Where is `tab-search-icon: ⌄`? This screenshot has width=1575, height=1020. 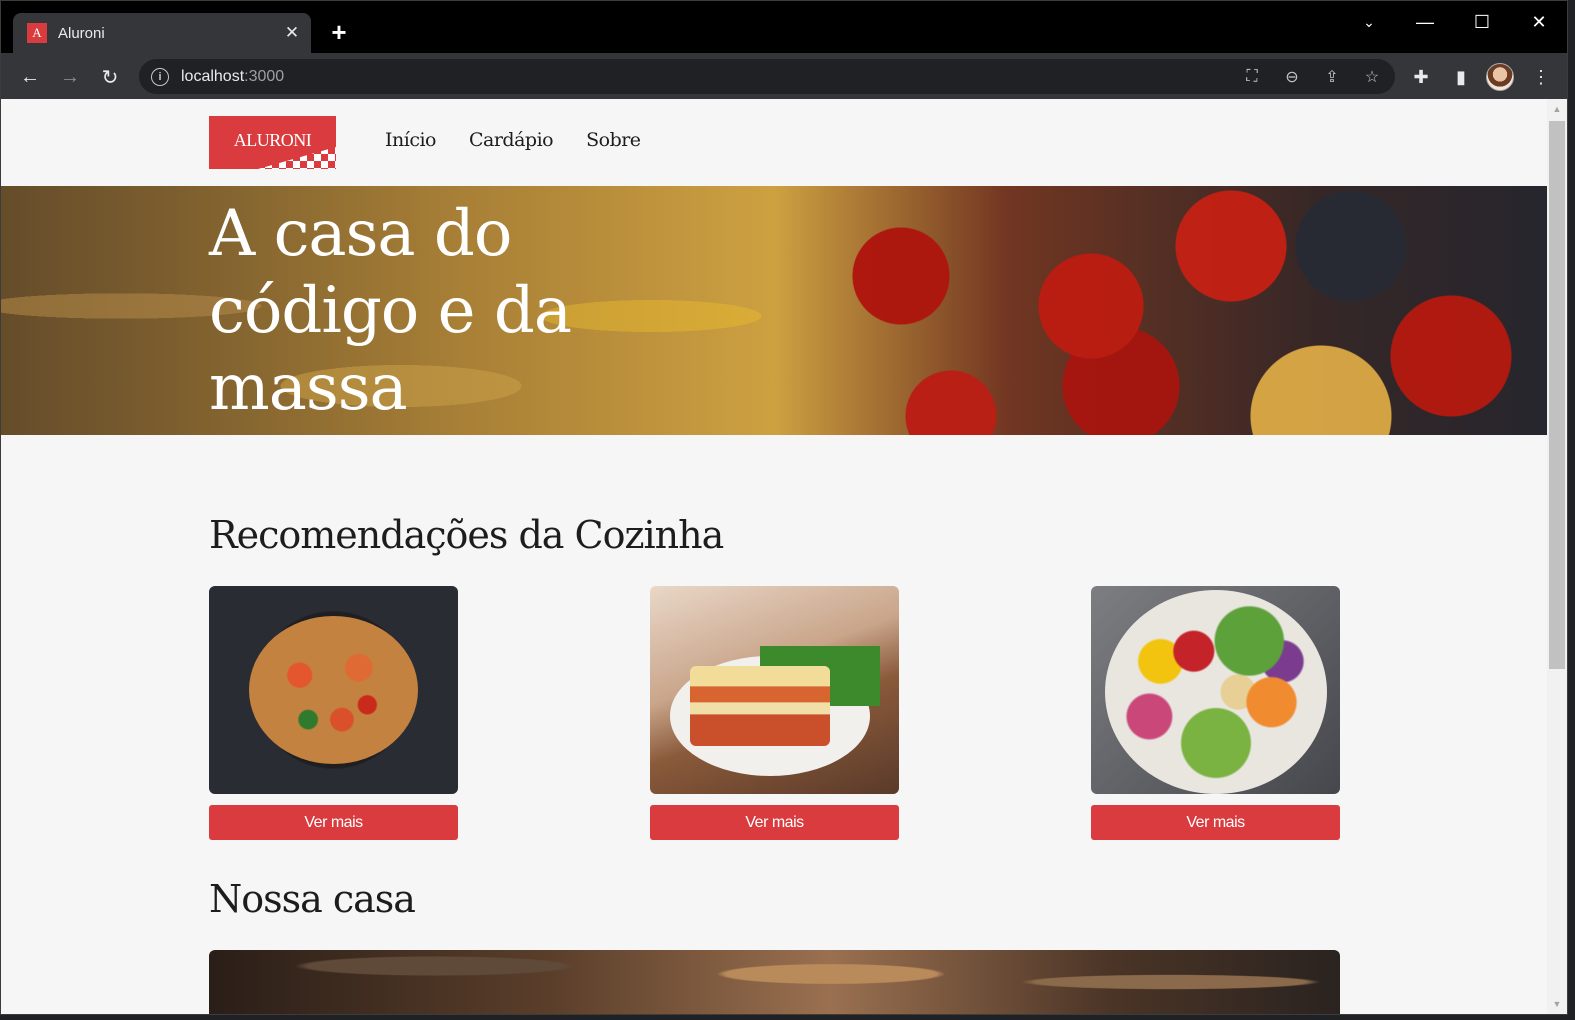
tab-search-icon: ⌄ is located at coordinates (1369, 22).